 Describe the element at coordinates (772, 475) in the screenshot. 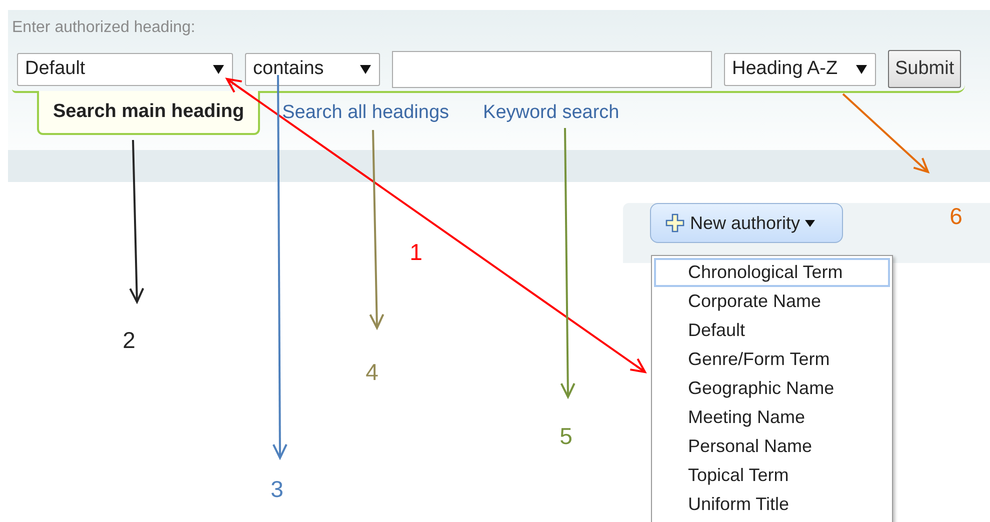

I see `menu-item: Topical Term` at that location.